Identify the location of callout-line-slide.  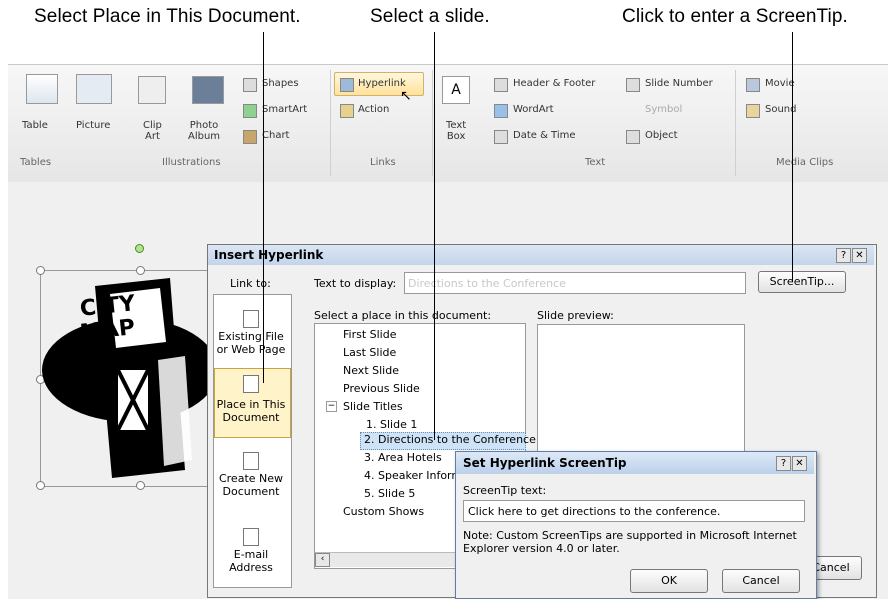
(434, 236).